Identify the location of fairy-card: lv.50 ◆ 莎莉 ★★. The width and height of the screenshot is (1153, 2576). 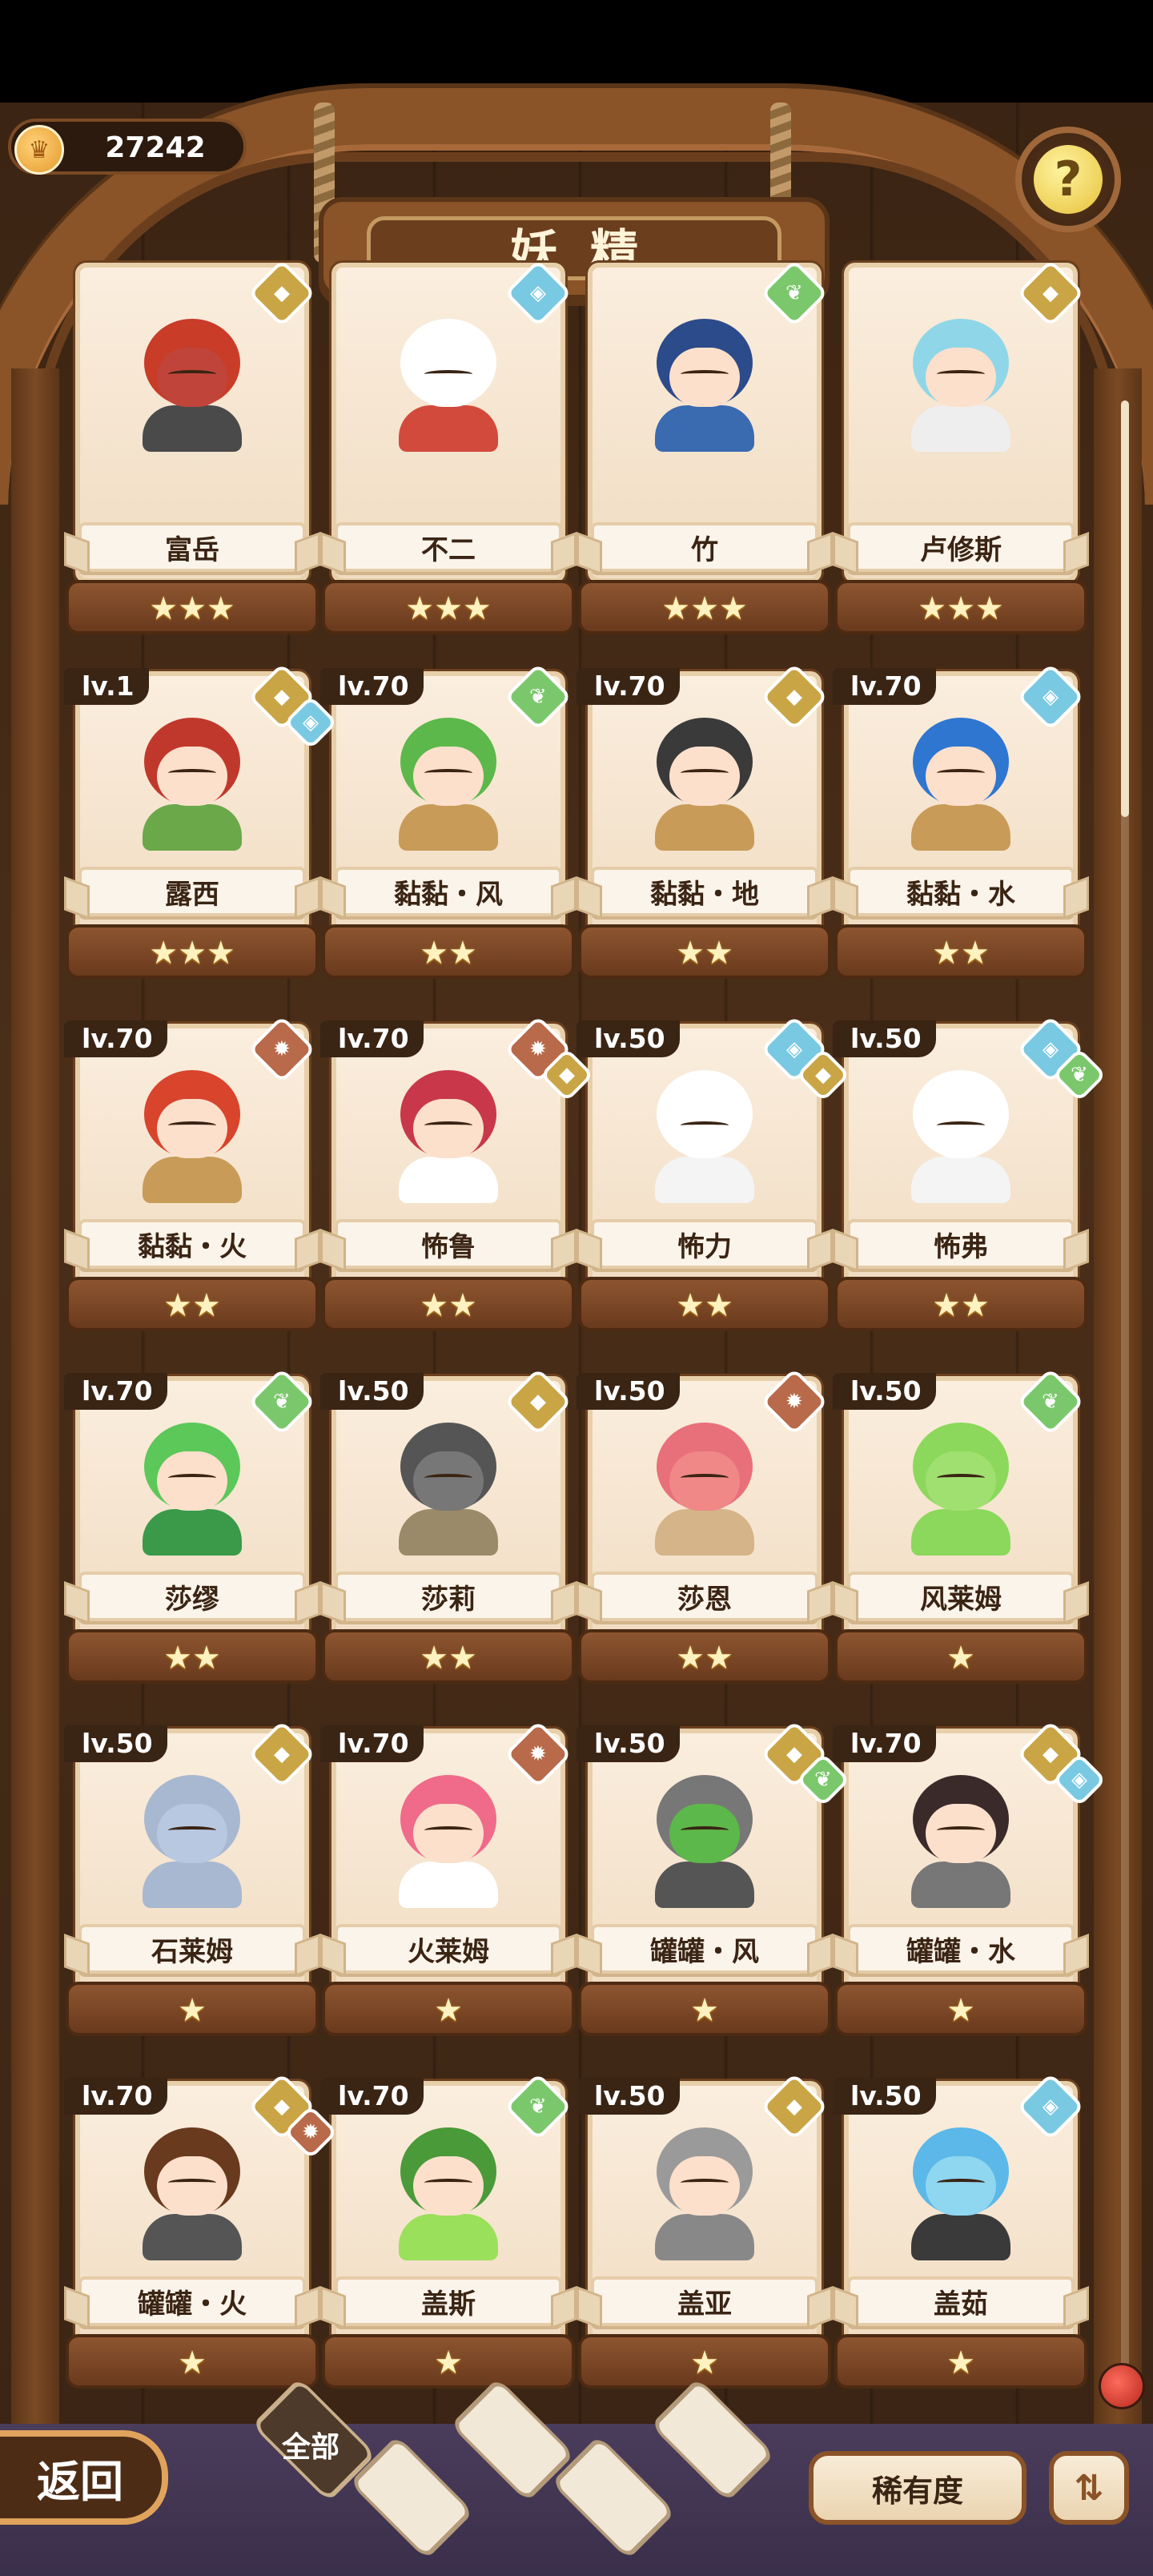
(448, 1525).